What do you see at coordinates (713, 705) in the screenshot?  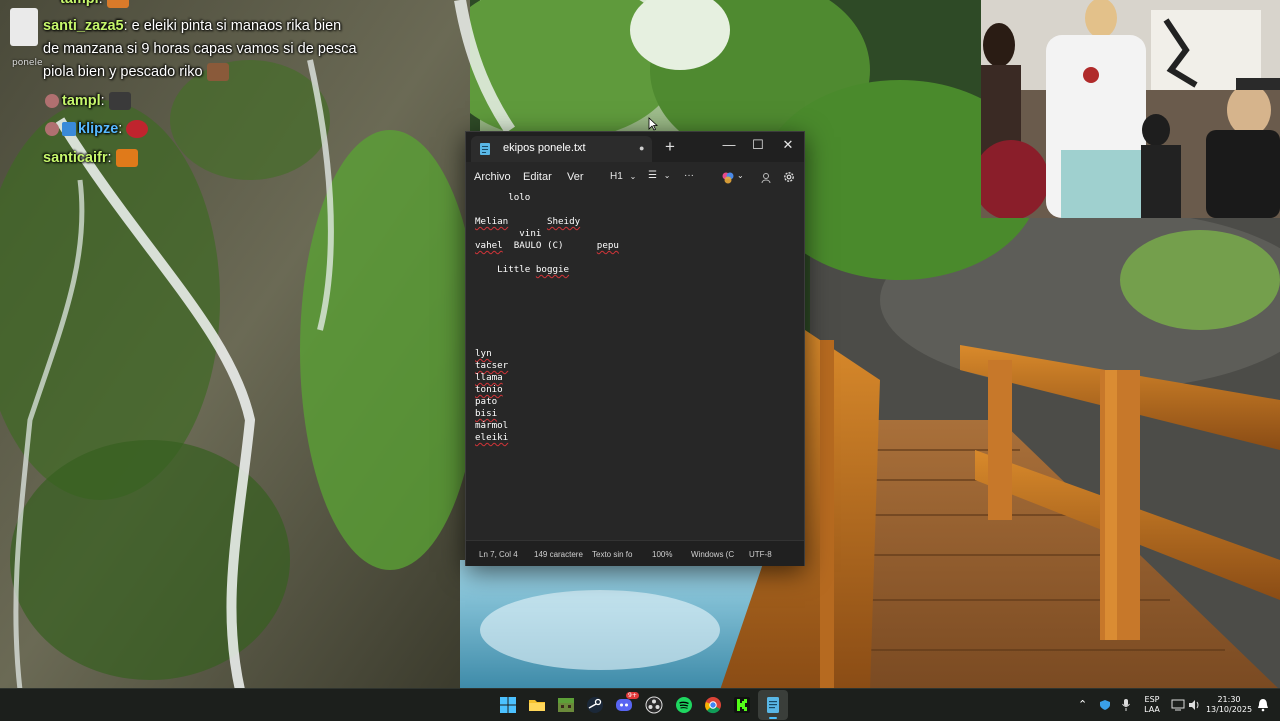 I see `chrome-icon` at bounding box center [713, 705].